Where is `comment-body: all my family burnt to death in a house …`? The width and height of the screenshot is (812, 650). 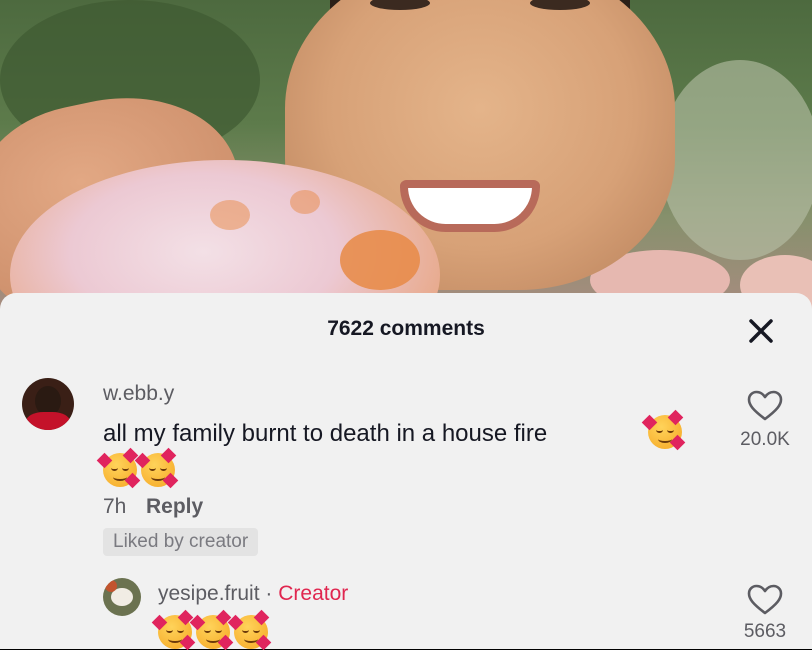 comment-body: all my family burnt to death in a house … is located at coordinates (325, 433).